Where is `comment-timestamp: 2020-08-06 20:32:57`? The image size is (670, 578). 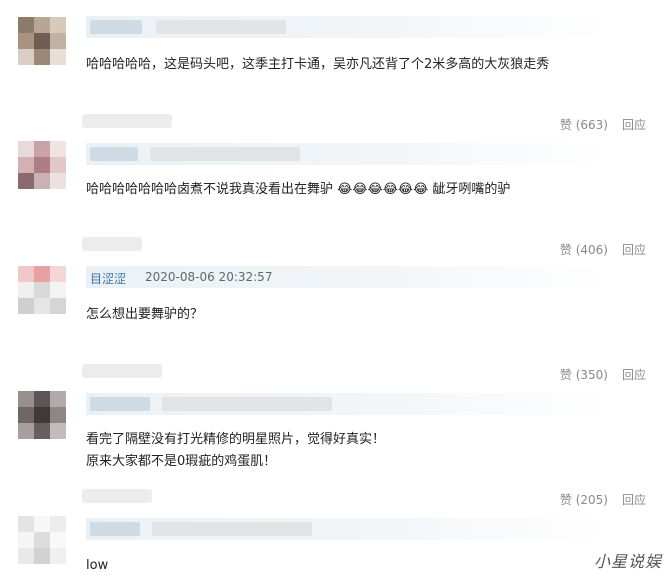 comment-timestamp: 2020-08-06 20:32:57 is located at coordinates (209, 277).